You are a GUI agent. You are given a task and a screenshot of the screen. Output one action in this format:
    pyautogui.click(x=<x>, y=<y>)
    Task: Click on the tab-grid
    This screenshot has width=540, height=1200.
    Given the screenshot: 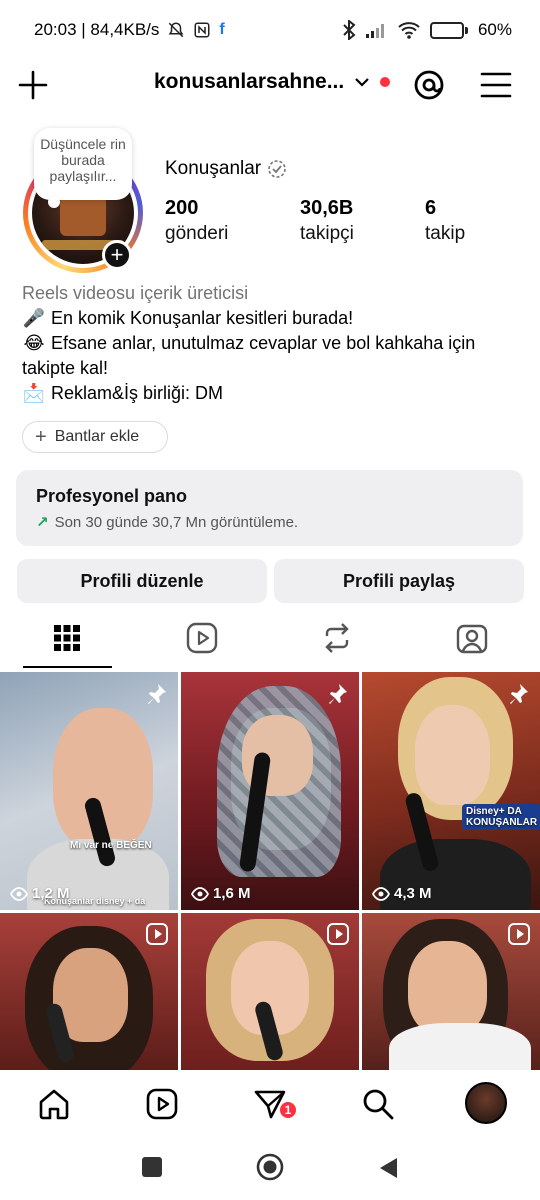 What is the action you would take?
    pyautogui.click(x=67, y=638)
    